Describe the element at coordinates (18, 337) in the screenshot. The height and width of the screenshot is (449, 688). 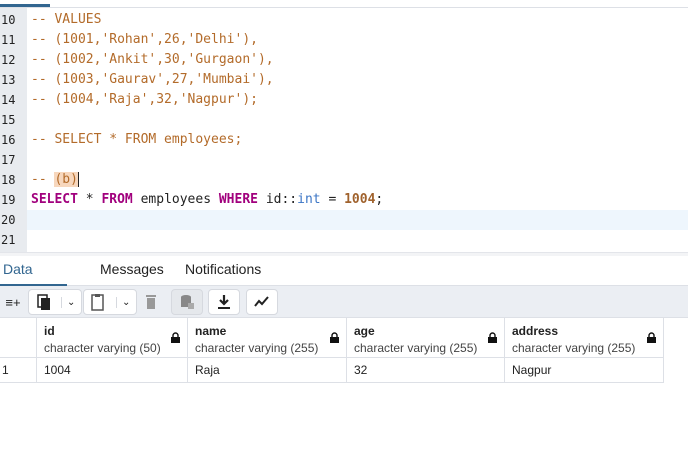
I see `row-number-header` at that location.